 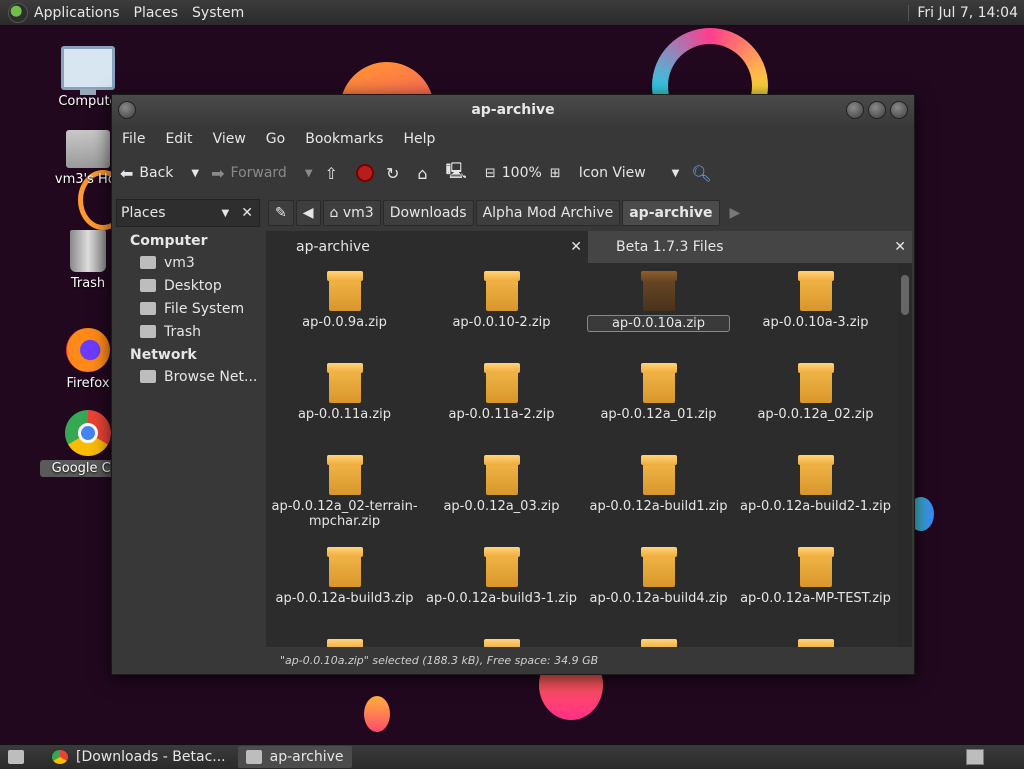 What do you see at coordinates (190, 262) in the screenshot?
I see `sidebar-item-vm3: vm3` at bounding box center [190, 262].